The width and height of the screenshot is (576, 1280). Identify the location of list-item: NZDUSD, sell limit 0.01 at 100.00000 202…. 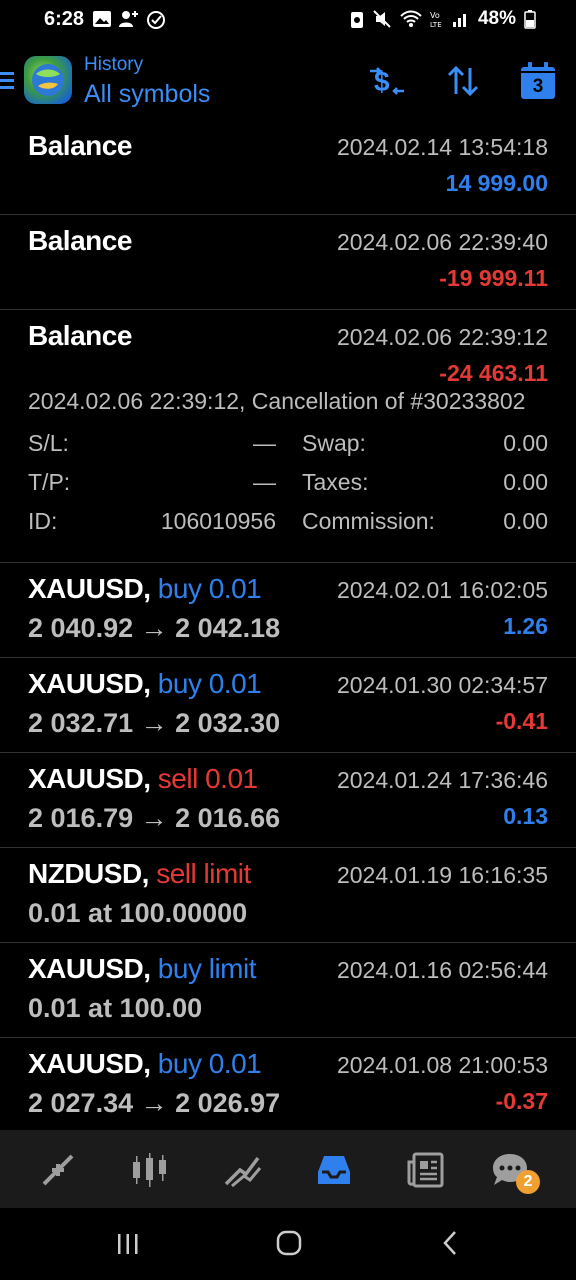
(288, 895).